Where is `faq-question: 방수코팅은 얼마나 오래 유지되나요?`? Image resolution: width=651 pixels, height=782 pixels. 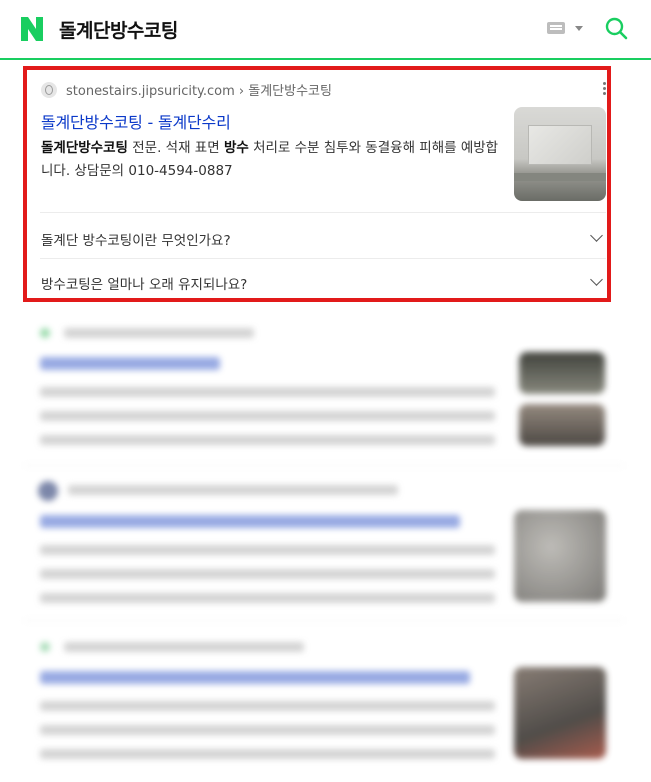
faq-question: 방수코팅은 얼마나 오래 유지되나요? is located at coordinates (144, 283).